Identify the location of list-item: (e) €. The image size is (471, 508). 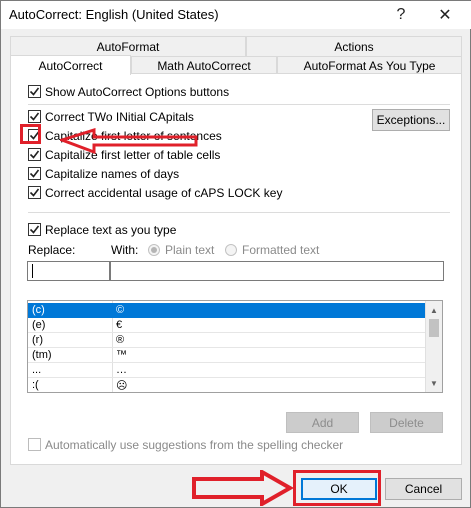
(227, 325).